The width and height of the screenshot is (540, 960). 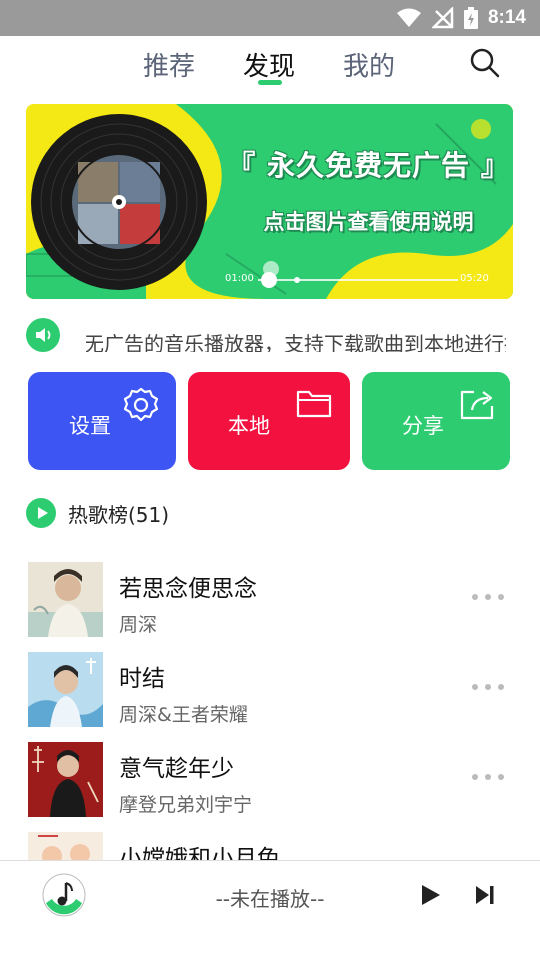 What do you see at coordinates (296, 342) in the screenshot?
I see `notice-text: 无广告的音乐播放器，支持下载歌曲到本地进行播放` at bounding box center [296, 342].